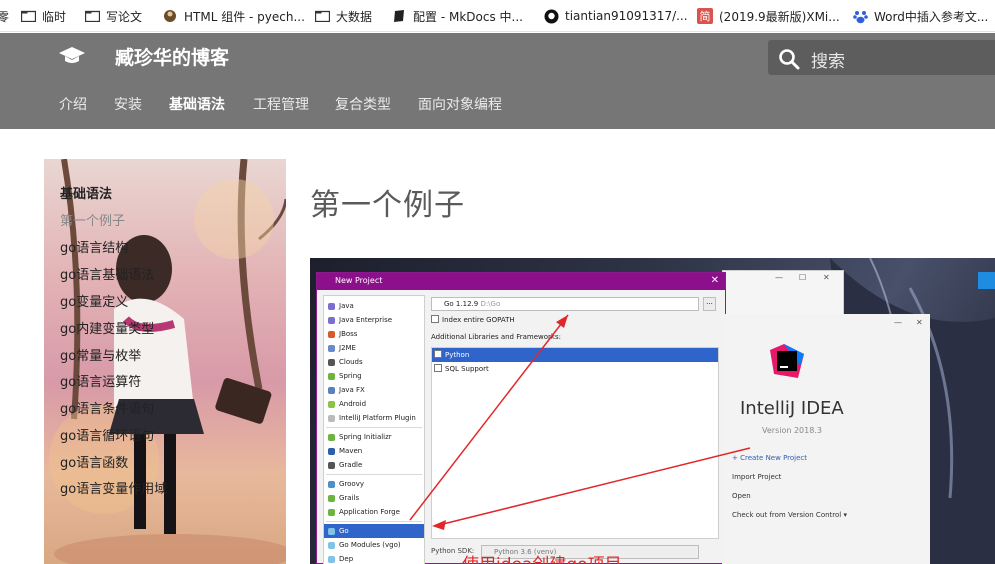 The image size is (995, 564). Describe the element at coordinates (107, 407) in the screenshot. I see `sidebar-item: go语言条件语句` at that location.